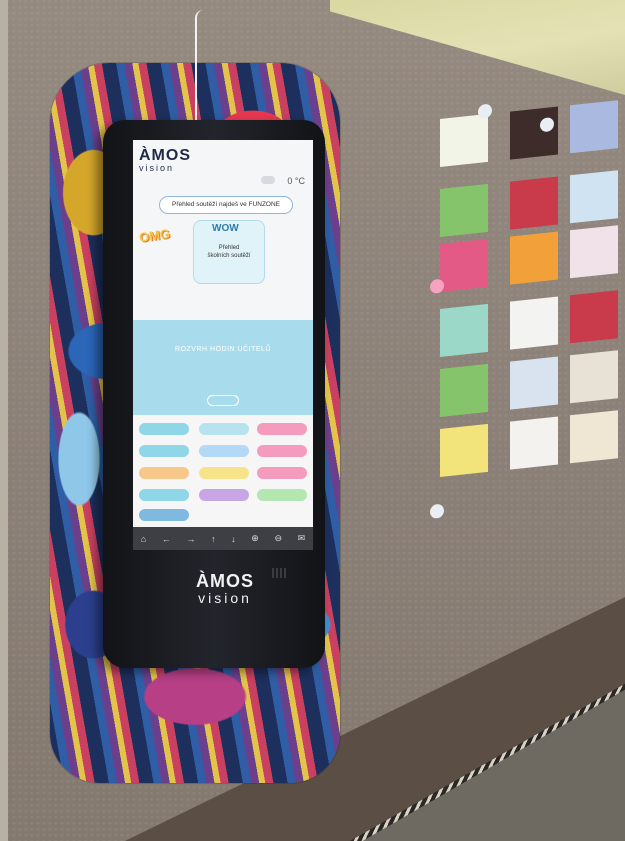 The image size is (625, 841). Describe the element at coordinates (278, 538) in the screenshot. I see `zoom-out-icon: ⊖` at that location.